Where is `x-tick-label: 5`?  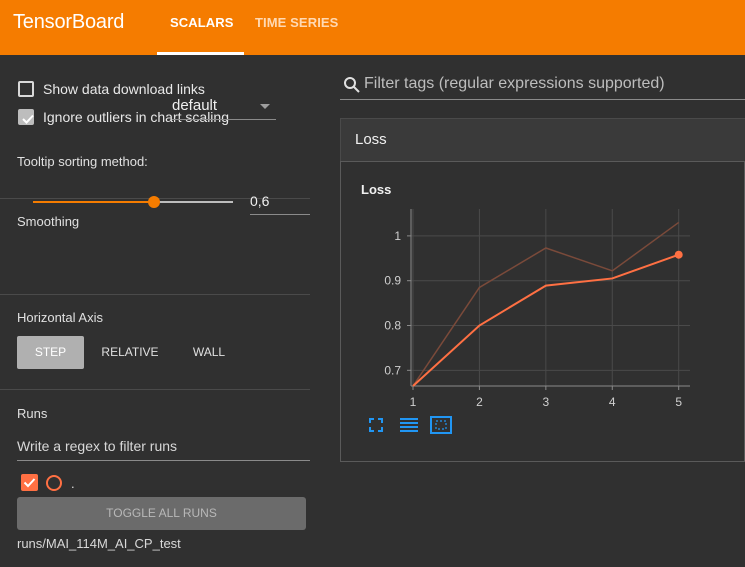
x-tick-label: 5 is located at coordinates (678, 402).